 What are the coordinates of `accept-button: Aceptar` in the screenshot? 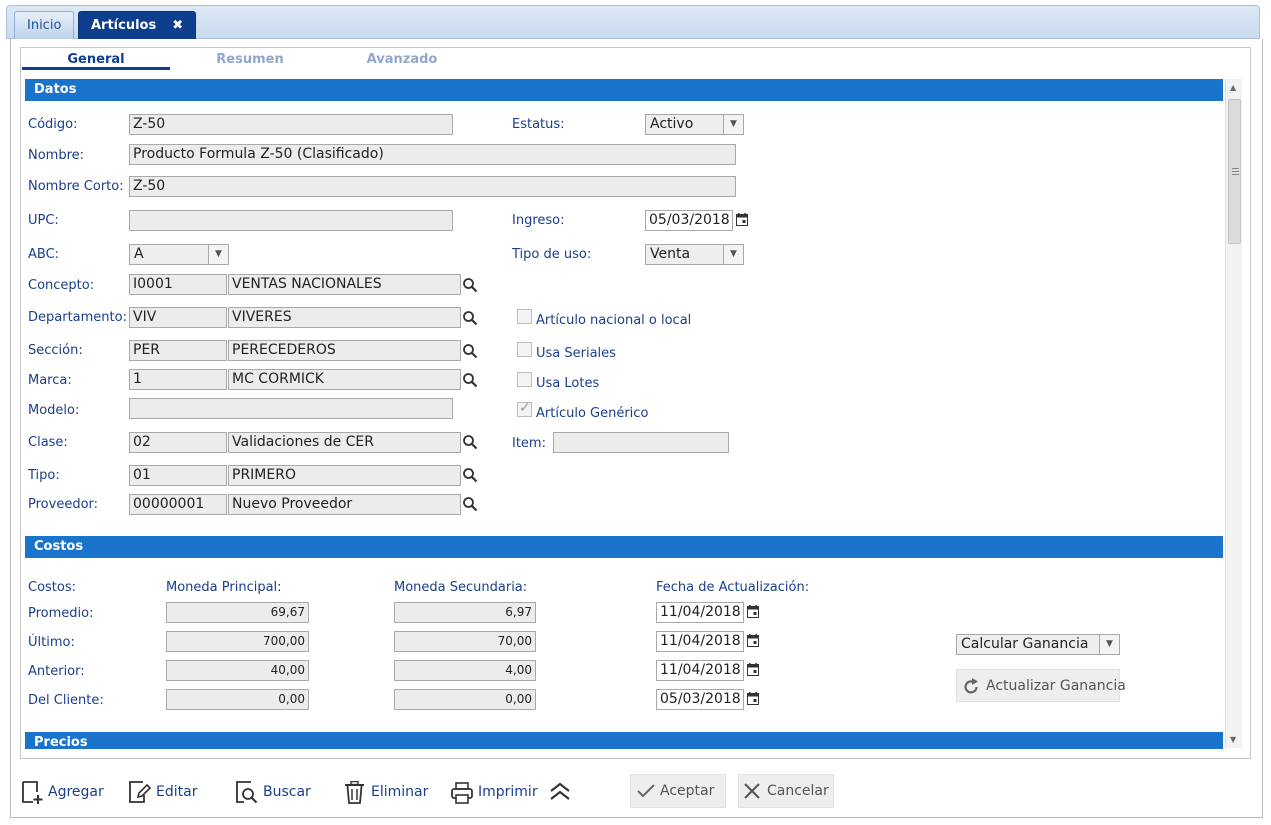 It's located at (678, 791).